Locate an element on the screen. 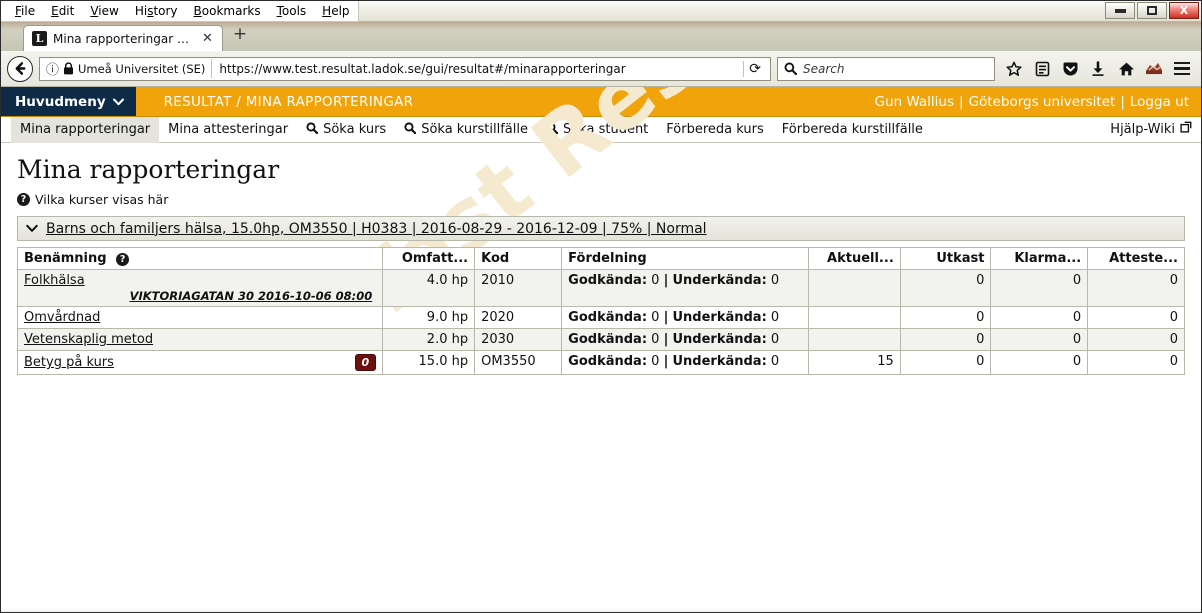  site-identity: ⓘ Umeå Universitet (SE) is located at coordinates (129, 68).